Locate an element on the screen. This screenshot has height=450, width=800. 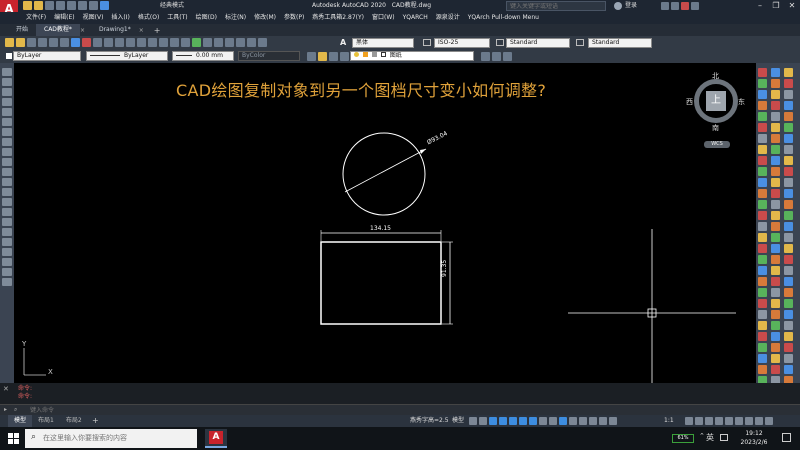
new-tab-icon: + is located at coordinates (157, 30).